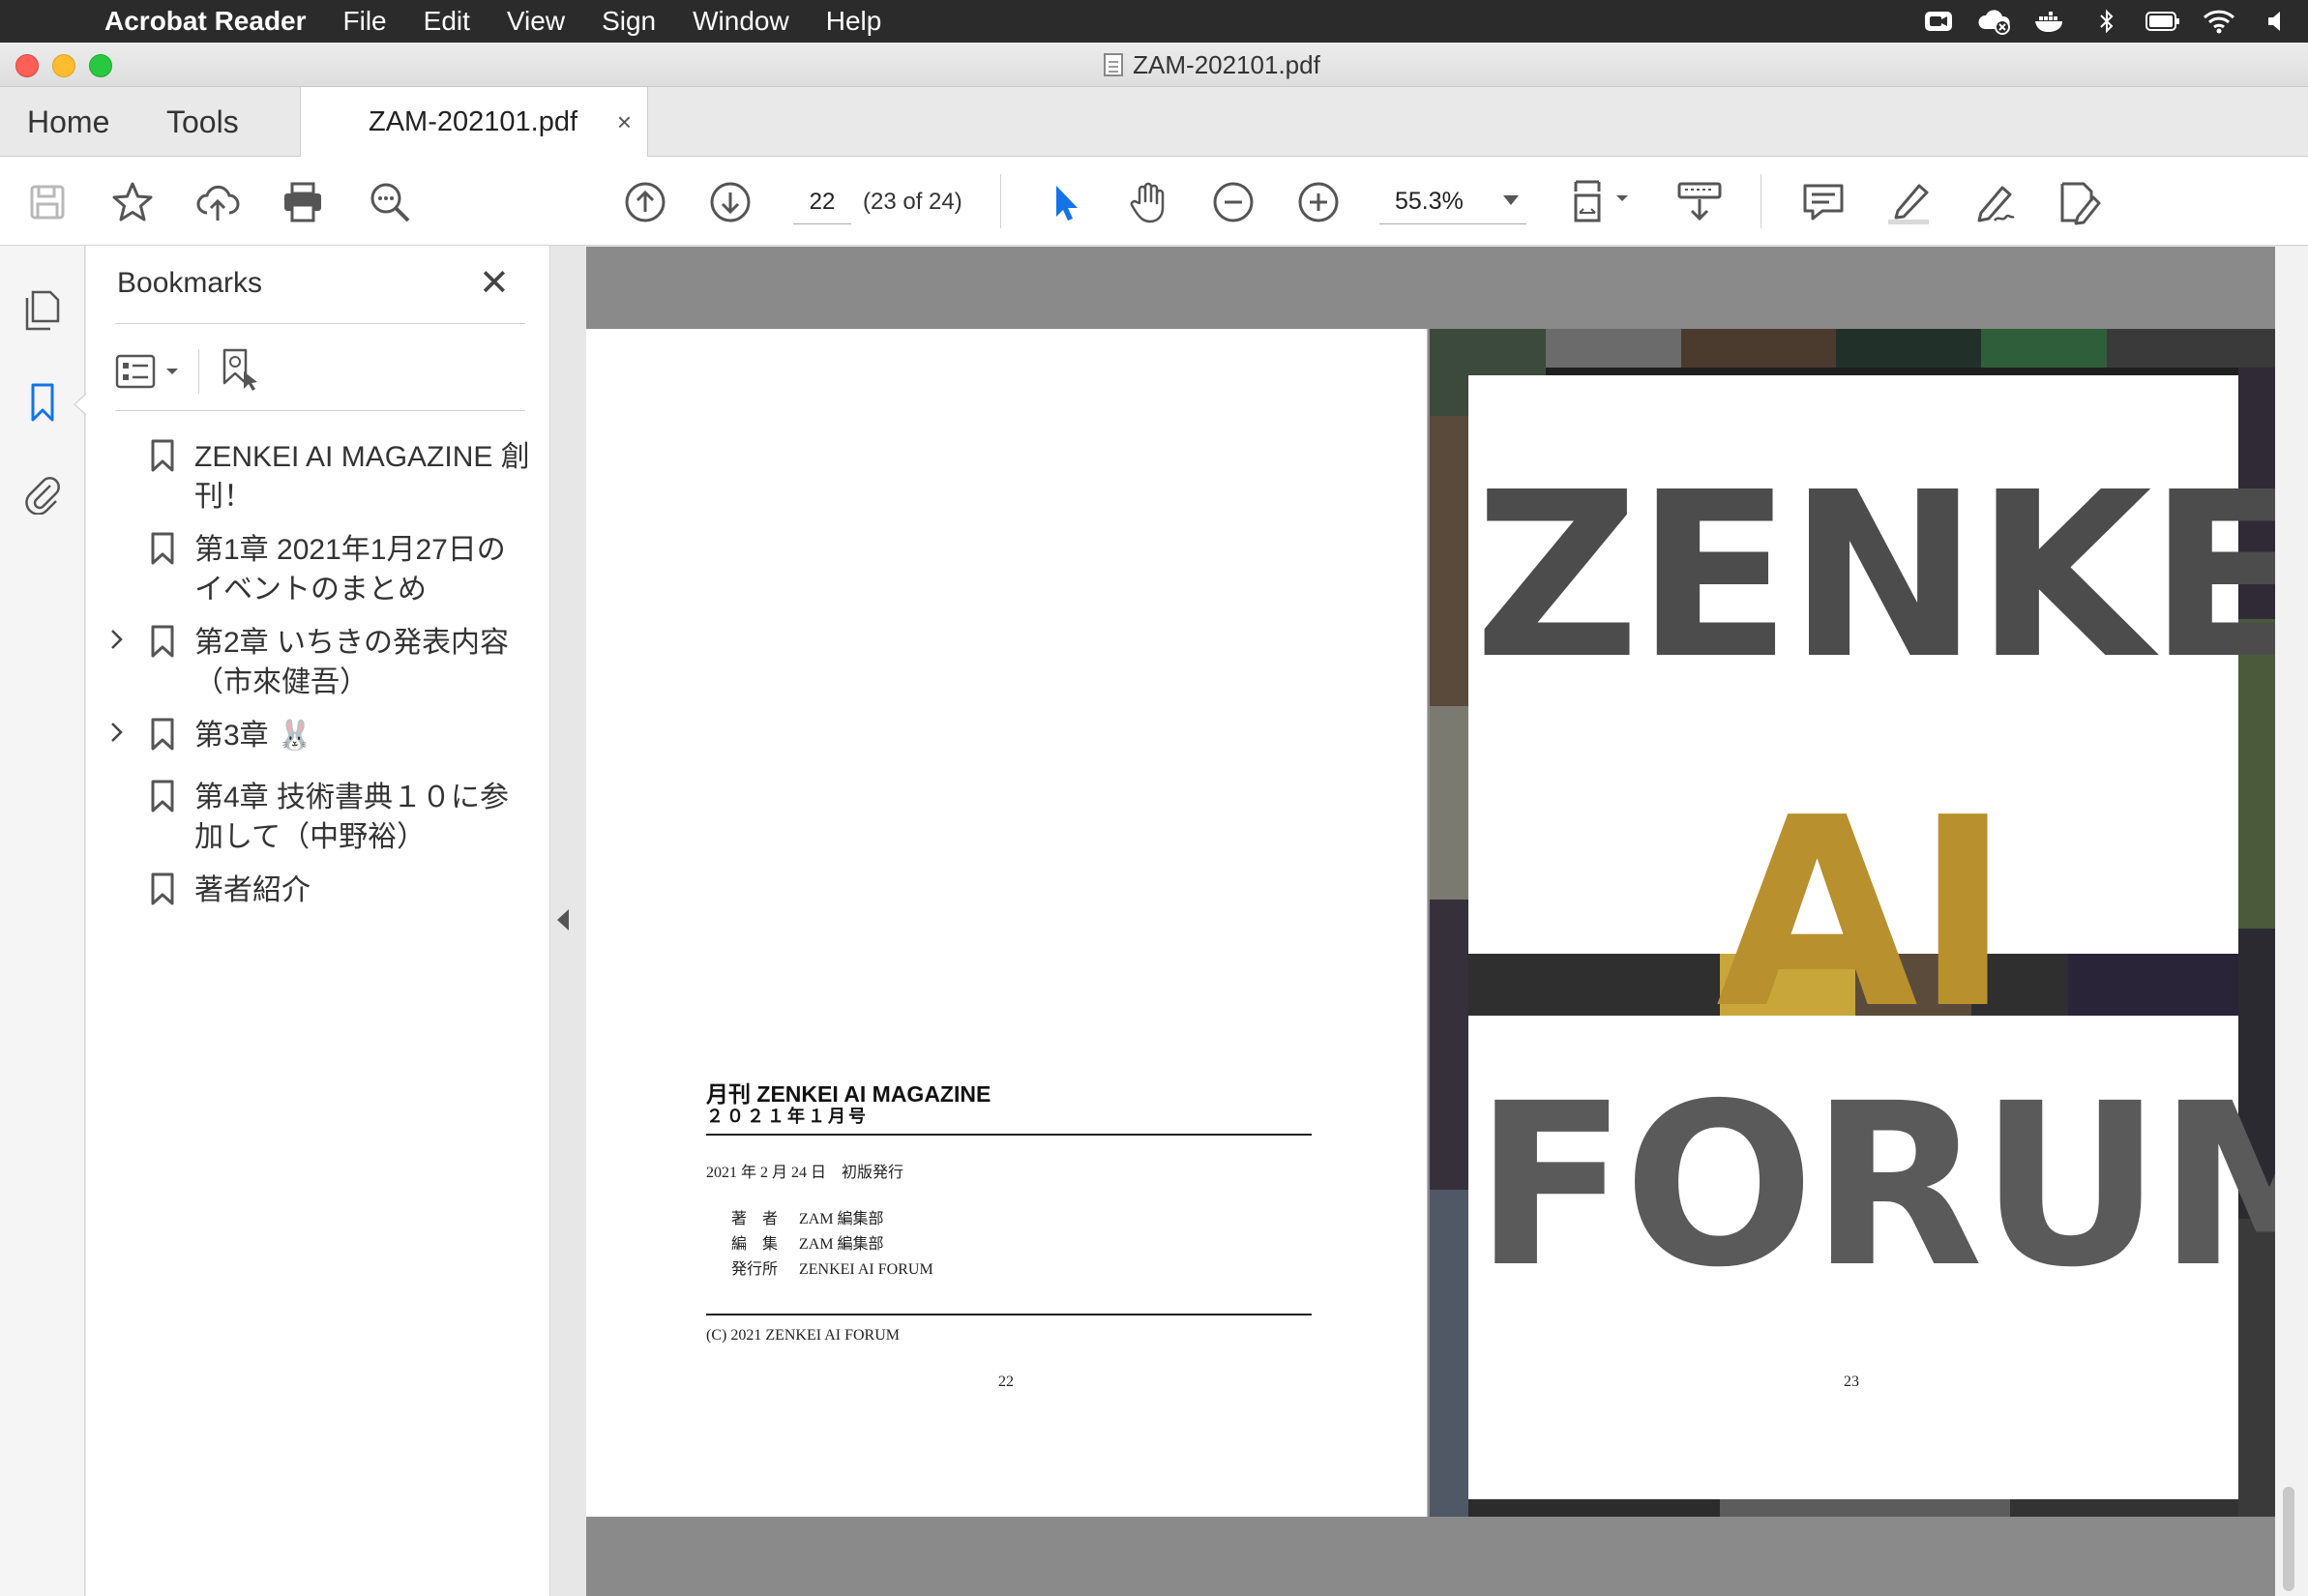 The width and height of the screenshot is (2308, 1596). What do you see at coordinates (805, 1173) in the screenshot?
I see `publish-date: 2021 年 2 月 24 日 初版発行` at bounding box center [805, 1173].